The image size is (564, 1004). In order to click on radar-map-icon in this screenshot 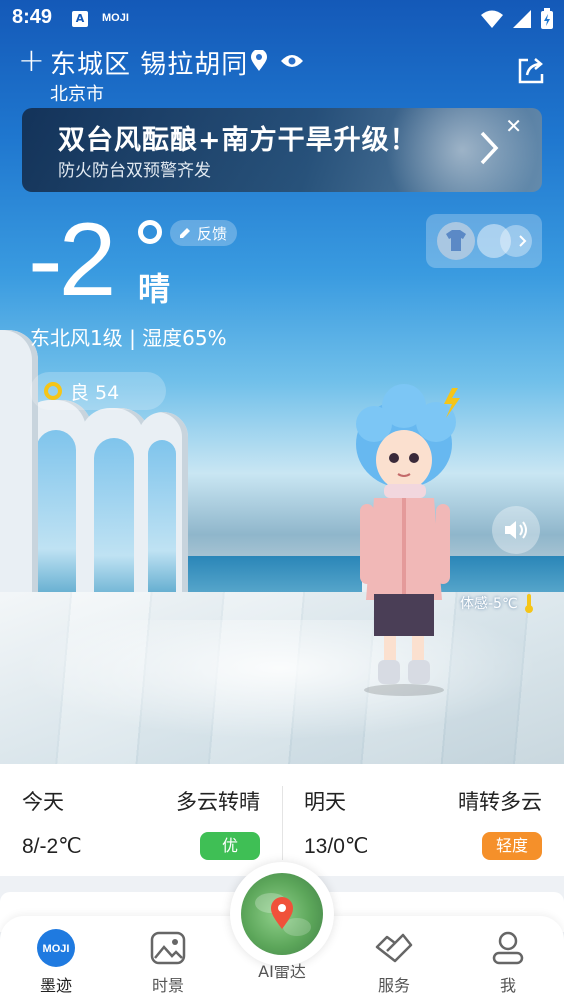, I will do `click(282, 914)`.